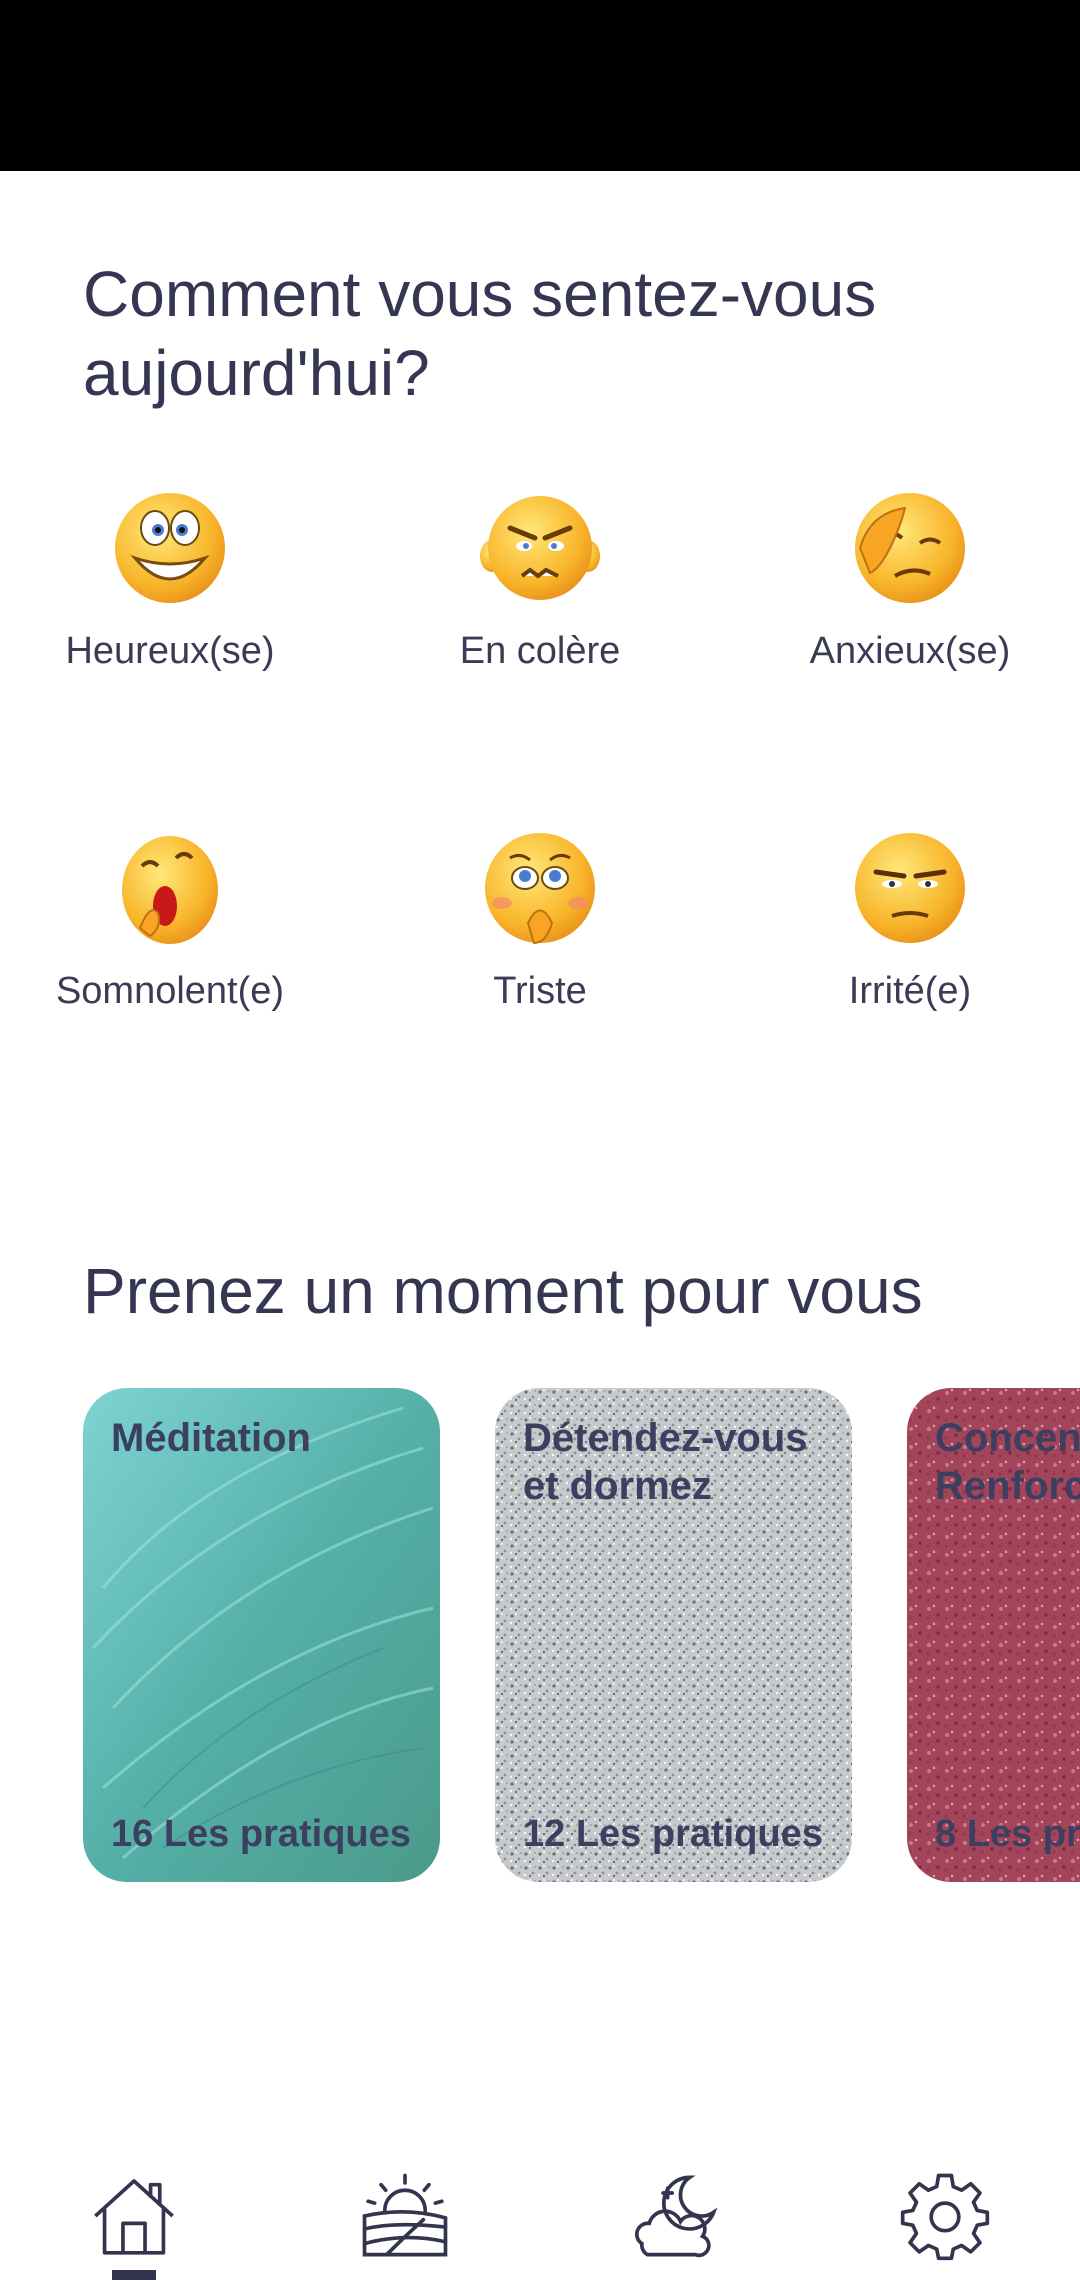  I want to click on nav-settings, so click(945, 2225).